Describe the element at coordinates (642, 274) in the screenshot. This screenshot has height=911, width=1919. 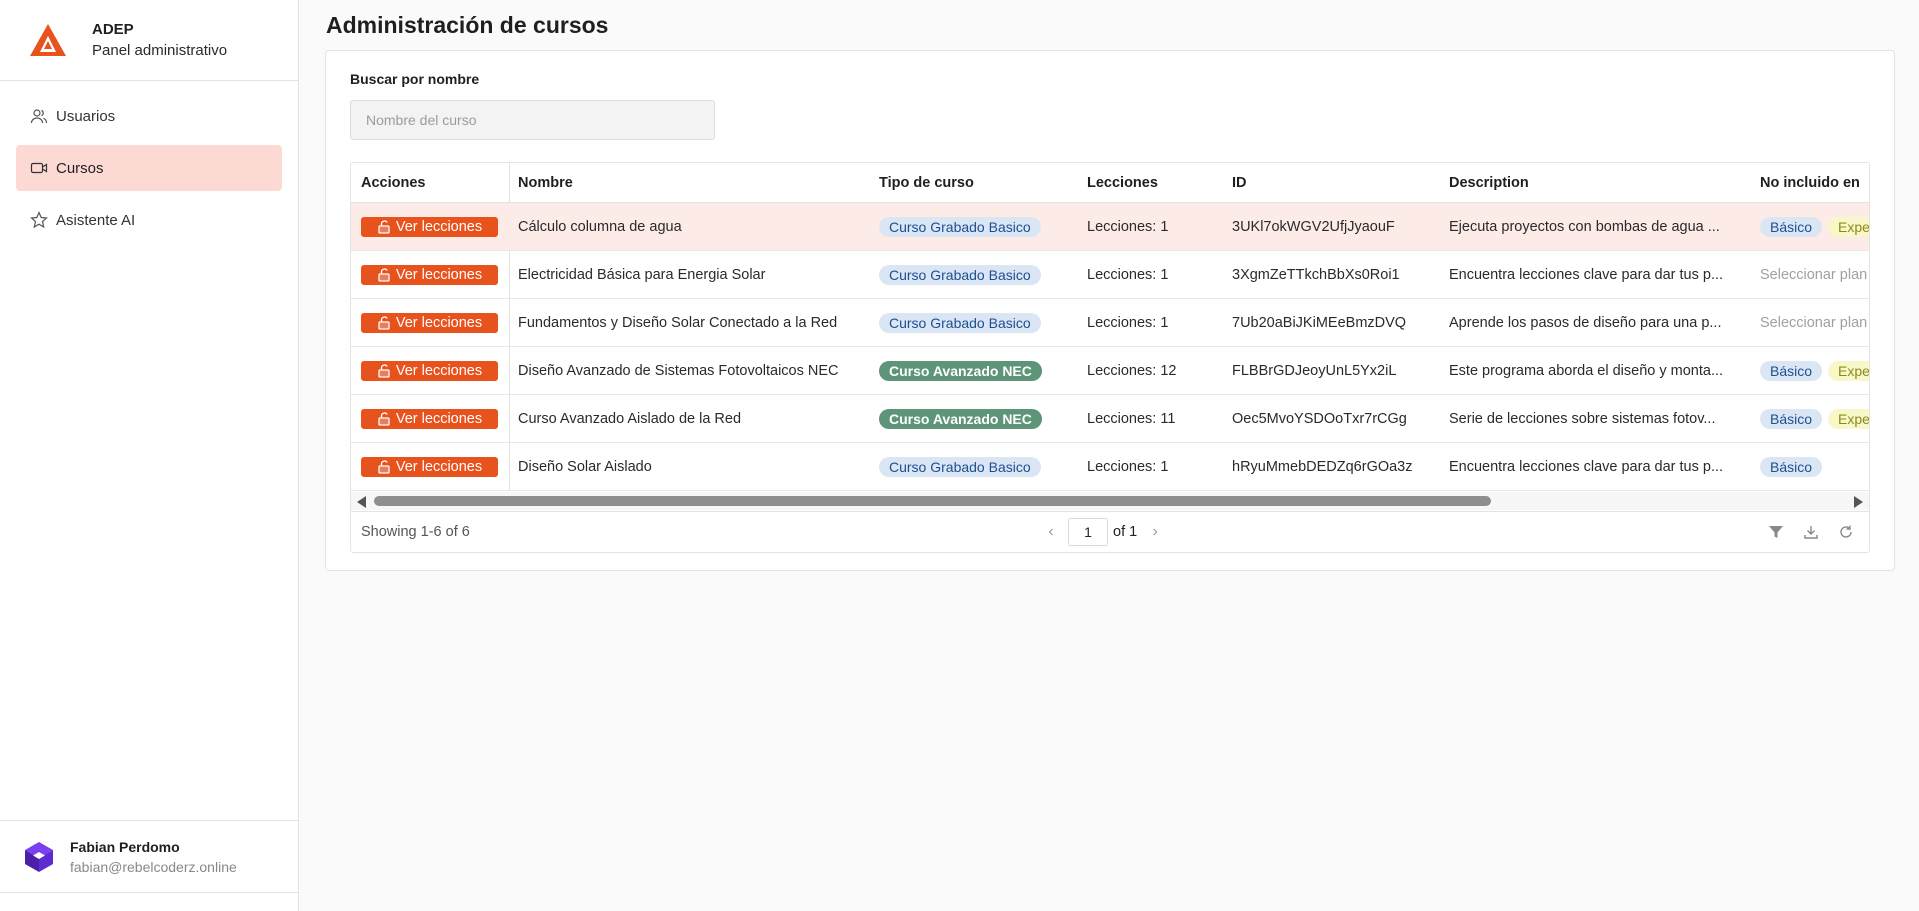
I see `course-name: Electricidad Básica para Energia Solar` at that location.